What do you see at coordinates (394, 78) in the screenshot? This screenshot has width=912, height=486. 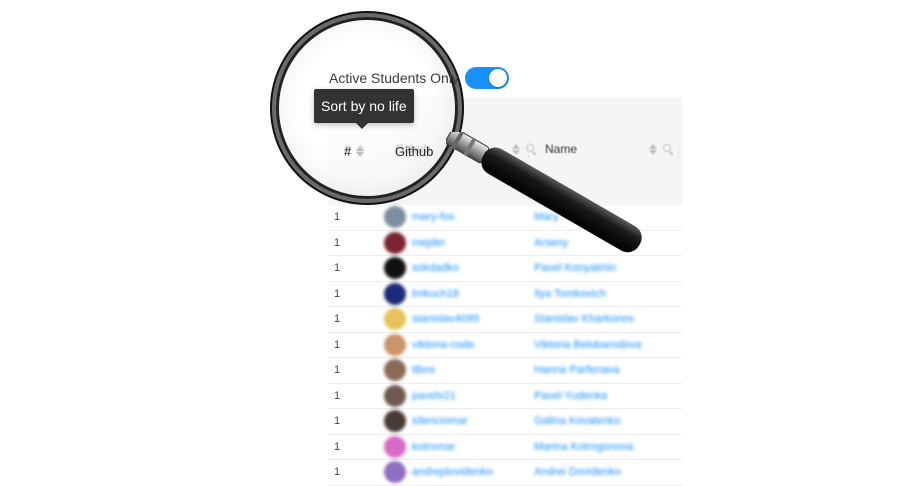 I see `active-students-label: Active Students Only` at bounding box center [394, 78].